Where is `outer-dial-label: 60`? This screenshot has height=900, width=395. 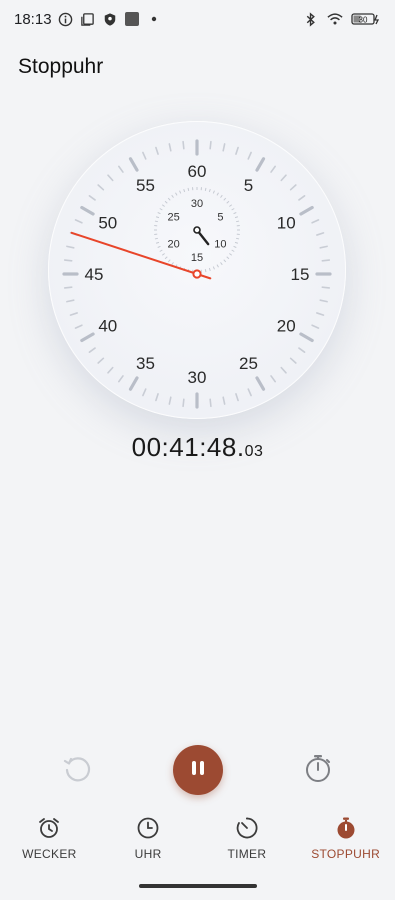 outer-dial-label: 60 is located at coordinates (197, 171).